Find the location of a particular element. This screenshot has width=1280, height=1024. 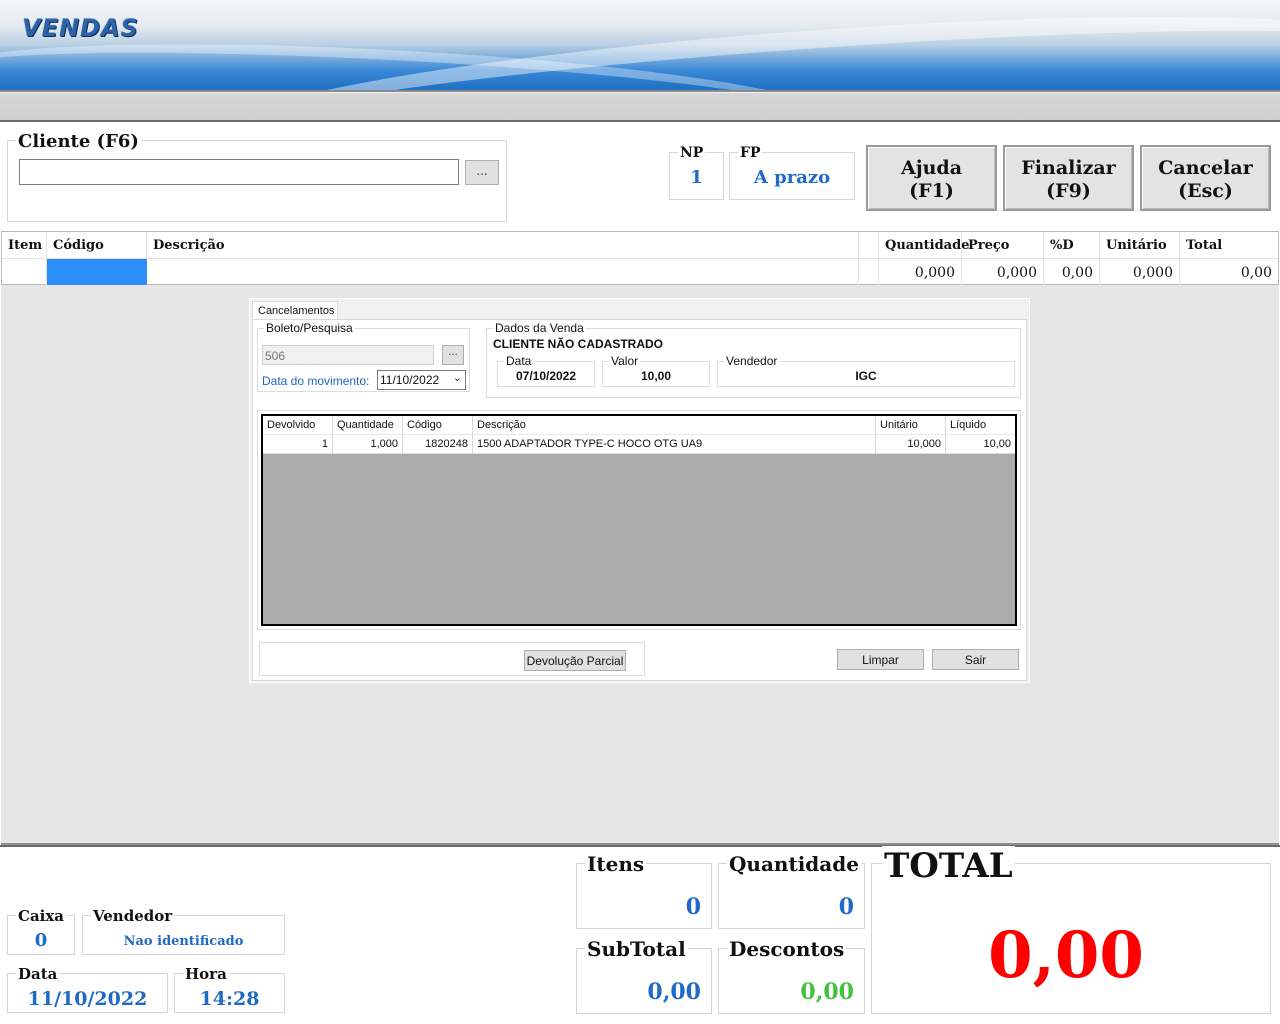

cell-liquido: 10,00 is located at coordinates (980, 444).